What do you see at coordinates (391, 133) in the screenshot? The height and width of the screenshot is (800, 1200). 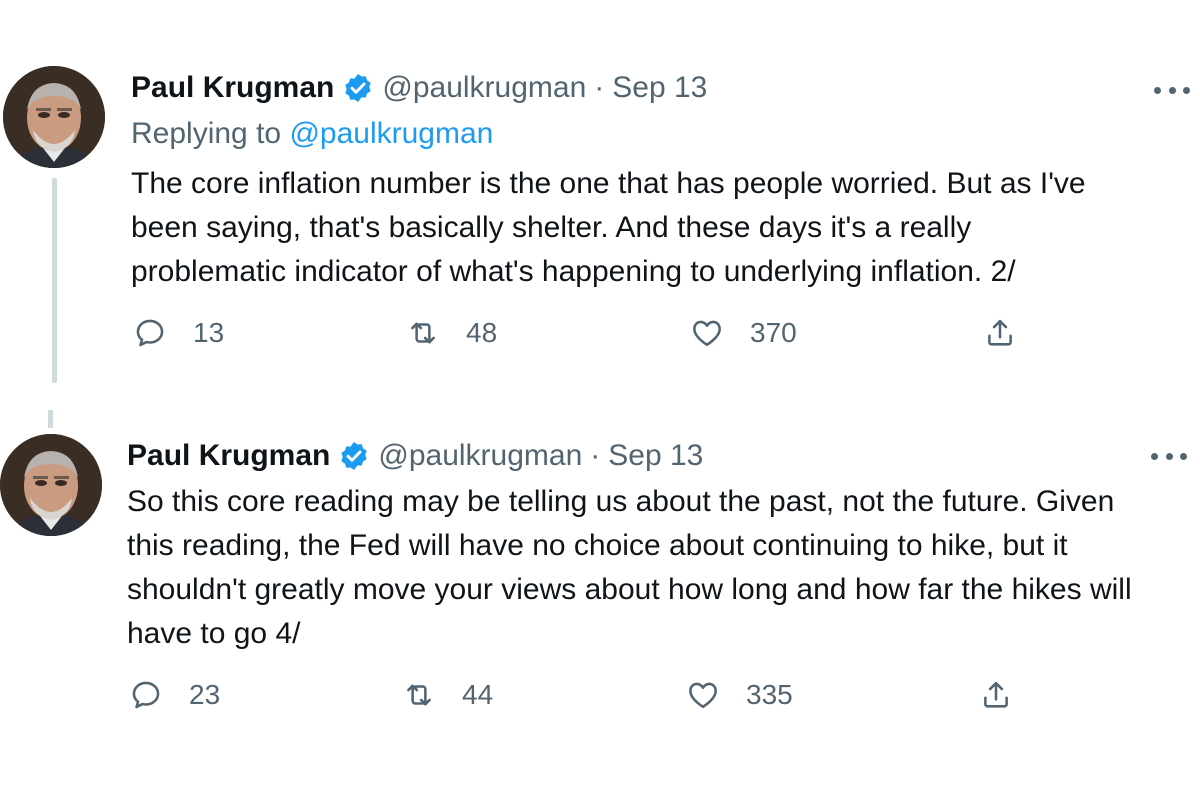 I see `replying-mention-link: @paulkrugman` at bounding box center [391, 133].